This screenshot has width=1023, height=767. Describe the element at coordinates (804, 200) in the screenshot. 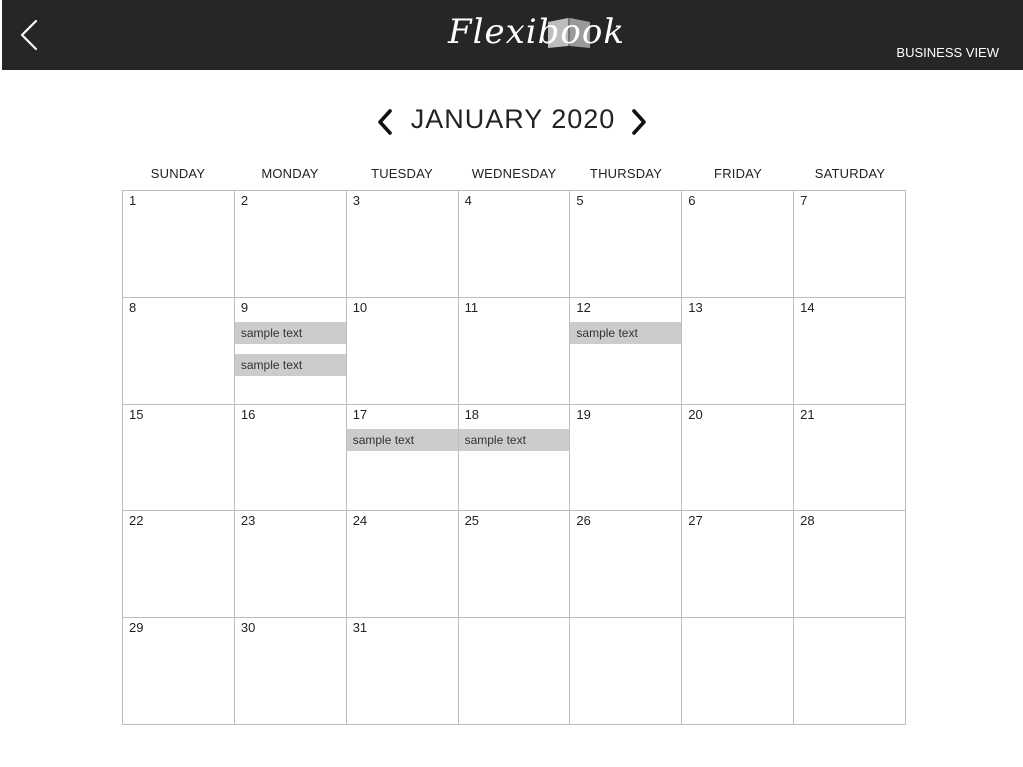

I see `day-number: 7` at that location.